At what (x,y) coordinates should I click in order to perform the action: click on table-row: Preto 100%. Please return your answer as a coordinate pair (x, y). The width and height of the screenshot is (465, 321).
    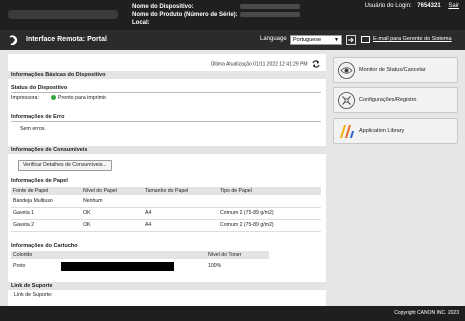
    Looking at the image, I should click on (140, 266).